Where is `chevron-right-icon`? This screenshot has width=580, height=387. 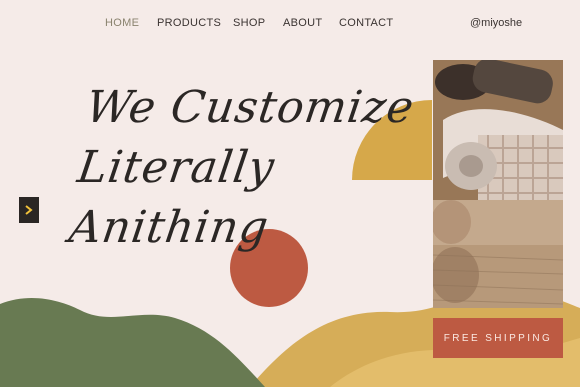 chevron-right-icon is located at coordinates (29, 210).